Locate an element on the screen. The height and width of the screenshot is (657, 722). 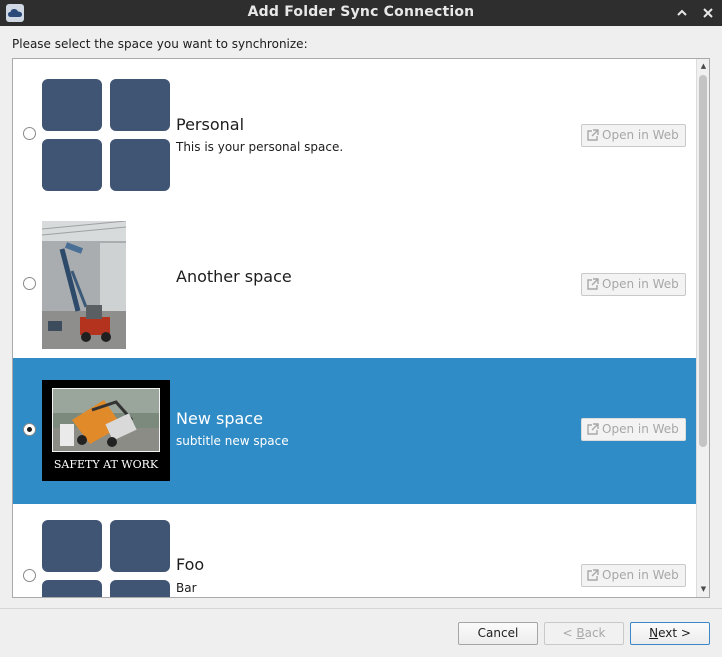
window-title: Add Folder Sync Connection is located at coordinates (361, 12).